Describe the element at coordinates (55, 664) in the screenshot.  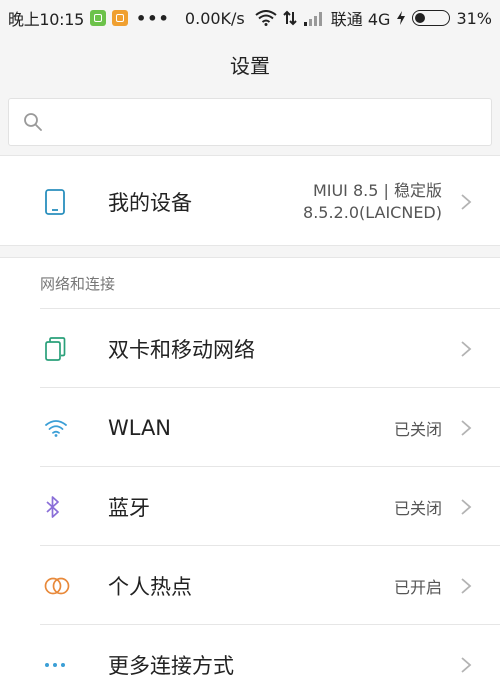
I see `more-dots-icon` at that location.